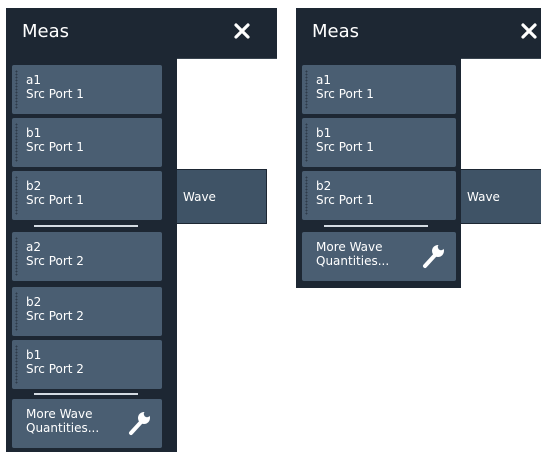 The image size is (541, 452). What do you see at coordinates (87, 311) in the screenshot?
I see `meas-item-b2-port2: b2 Src Port 2` at bounding box center [87, 311].